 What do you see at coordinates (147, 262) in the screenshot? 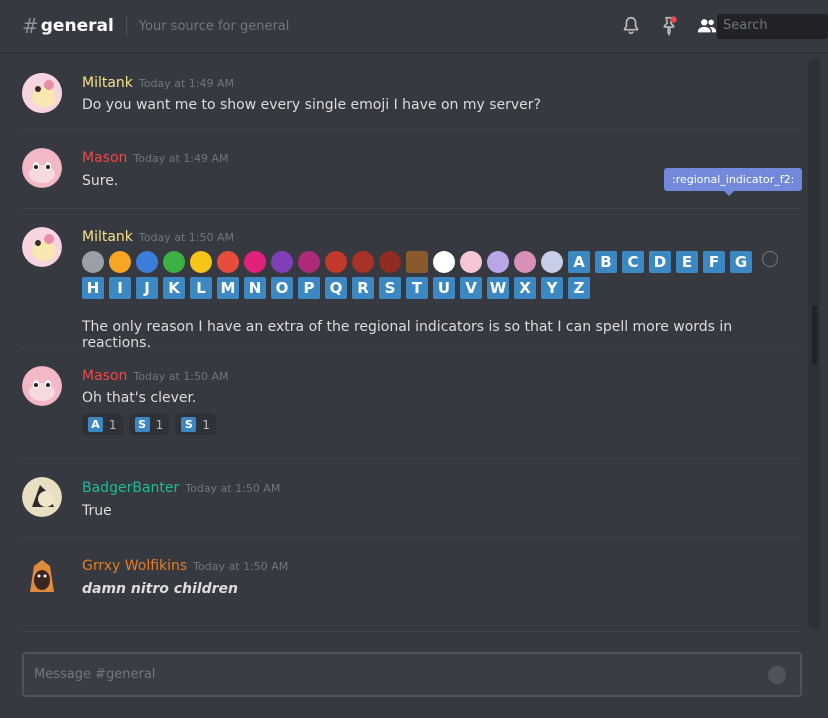
I see `custom-emoji-blue-face` at bounding box center [147, 262].